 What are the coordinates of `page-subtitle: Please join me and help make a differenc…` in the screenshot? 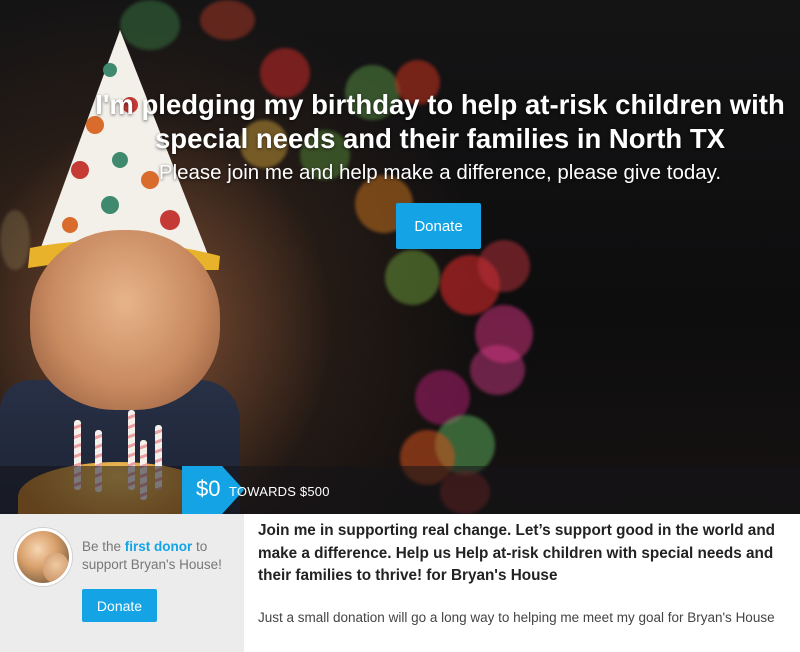 It's located at (440, 172).